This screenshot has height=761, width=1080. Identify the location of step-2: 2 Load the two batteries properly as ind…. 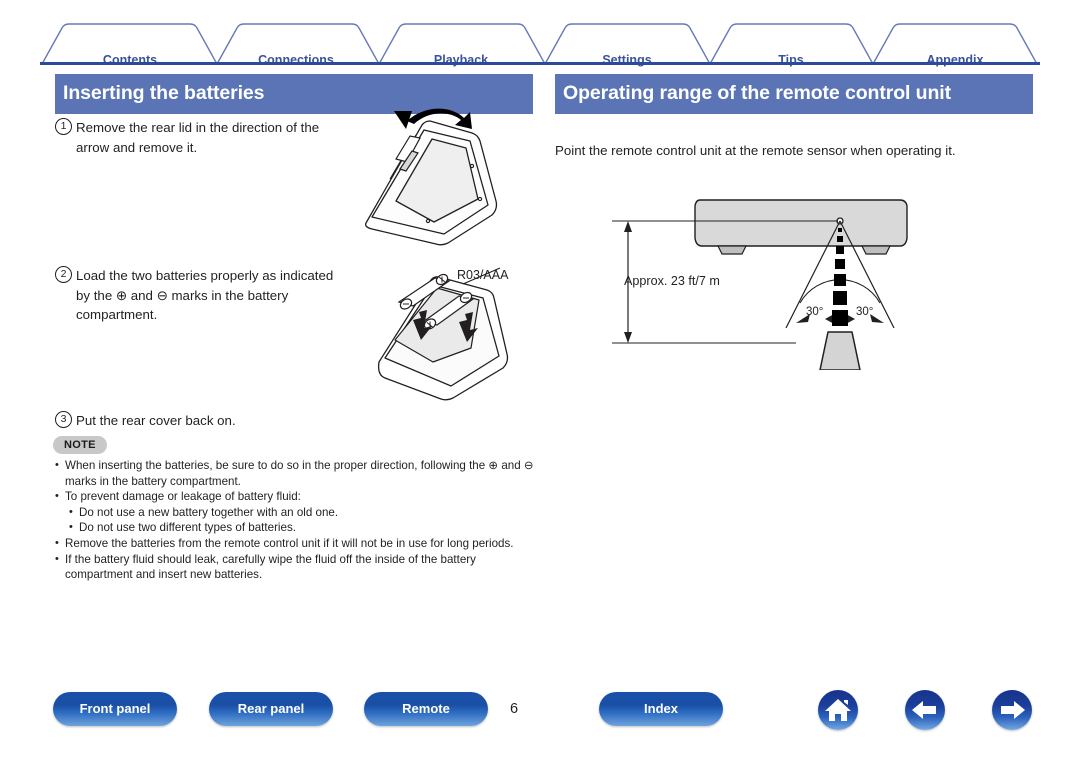
(200, 295).